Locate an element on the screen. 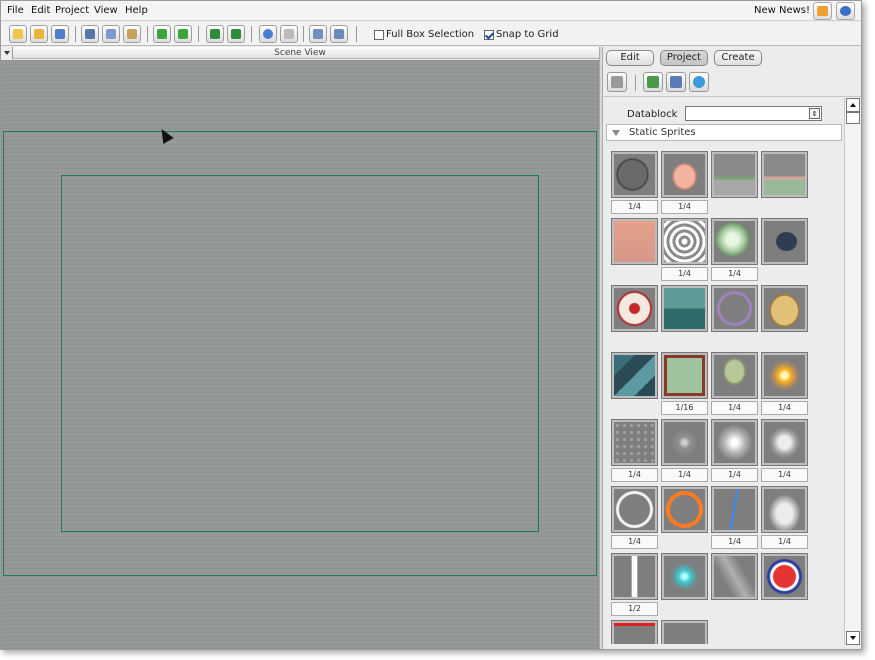 This screenshot has height=660, width=875. sprite-crown-pickup is located at coordinates (684, 308).